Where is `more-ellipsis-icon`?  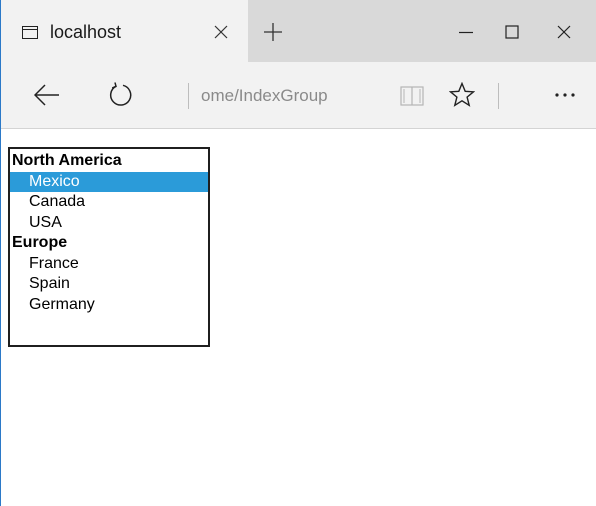 more-ellipsis-icon is located at coordinates (565, 95).